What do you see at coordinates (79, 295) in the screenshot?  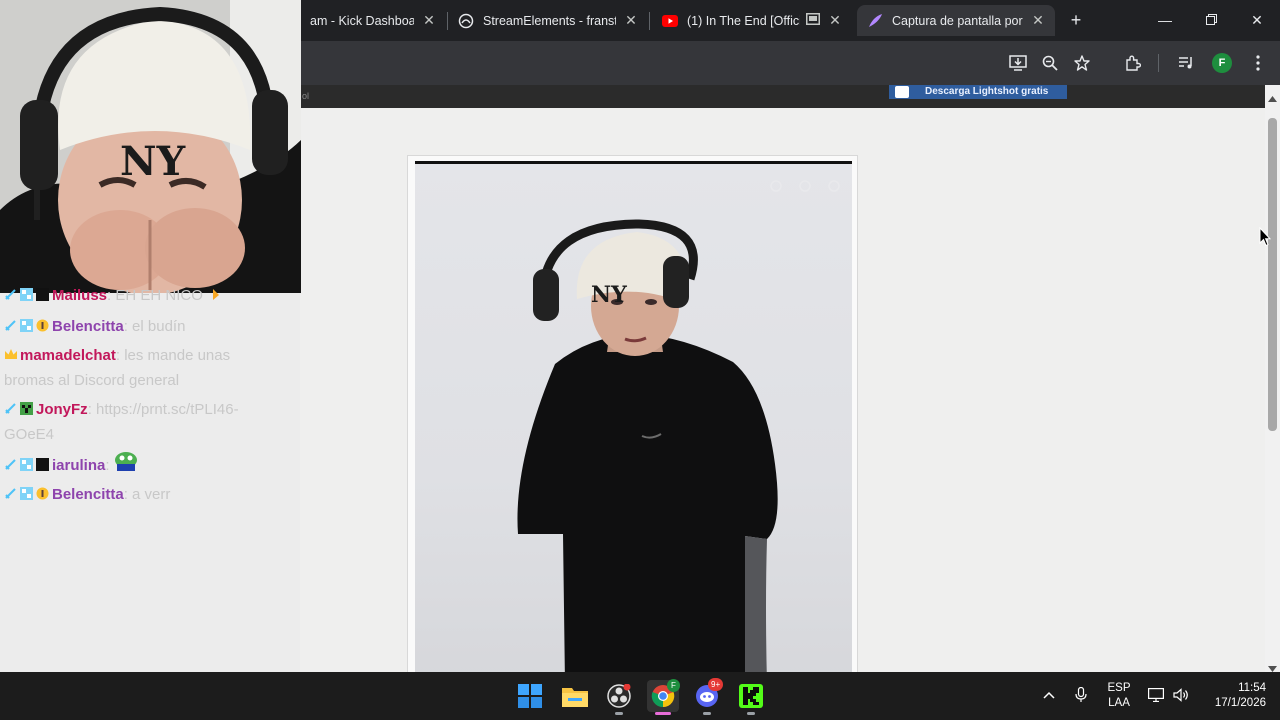 I see `chat-username: Mailuss` at bounding box center [79, 295].